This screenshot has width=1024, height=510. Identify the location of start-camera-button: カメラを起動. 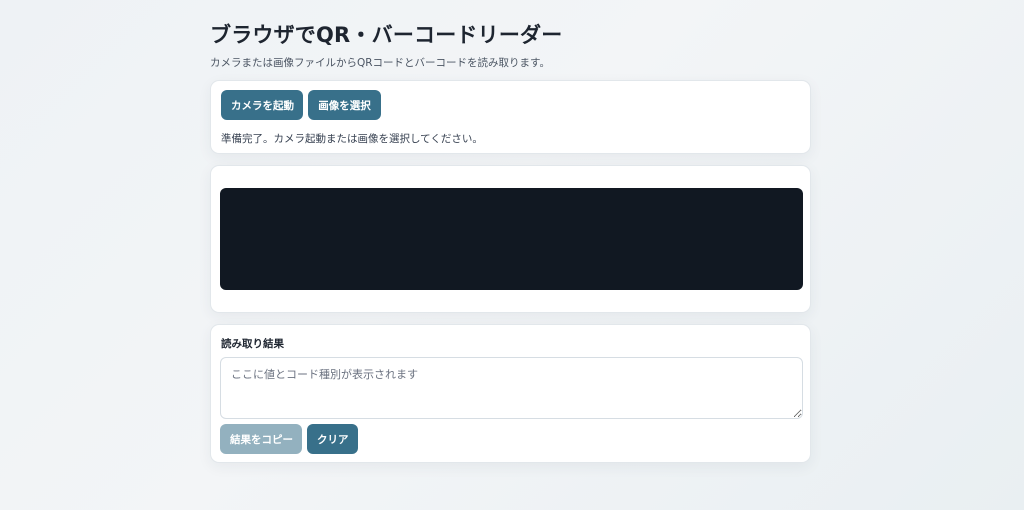
(262, 105).